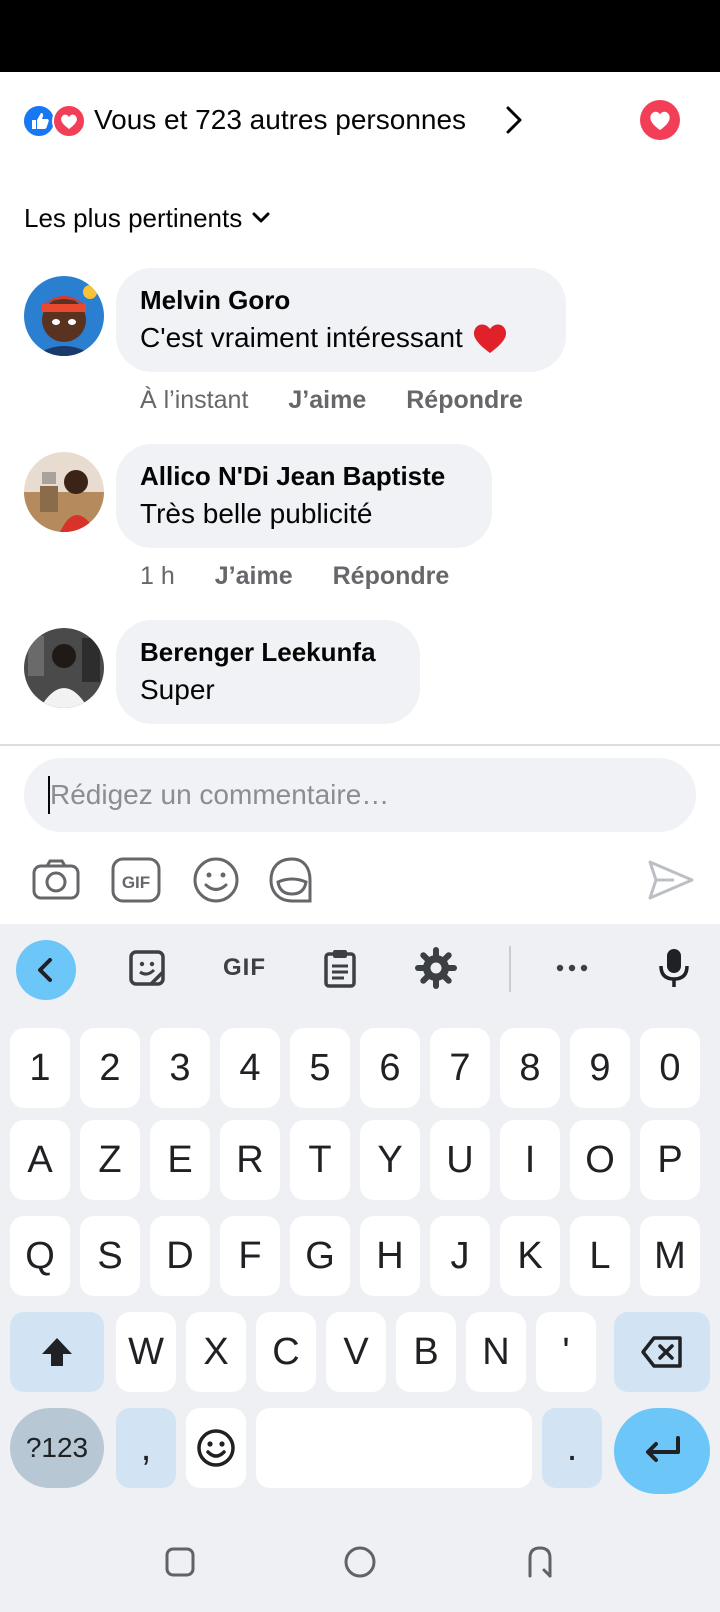 The width and height of the screenshot is (720, 1612). I want to click on key-c: C, so click(286, 1352).